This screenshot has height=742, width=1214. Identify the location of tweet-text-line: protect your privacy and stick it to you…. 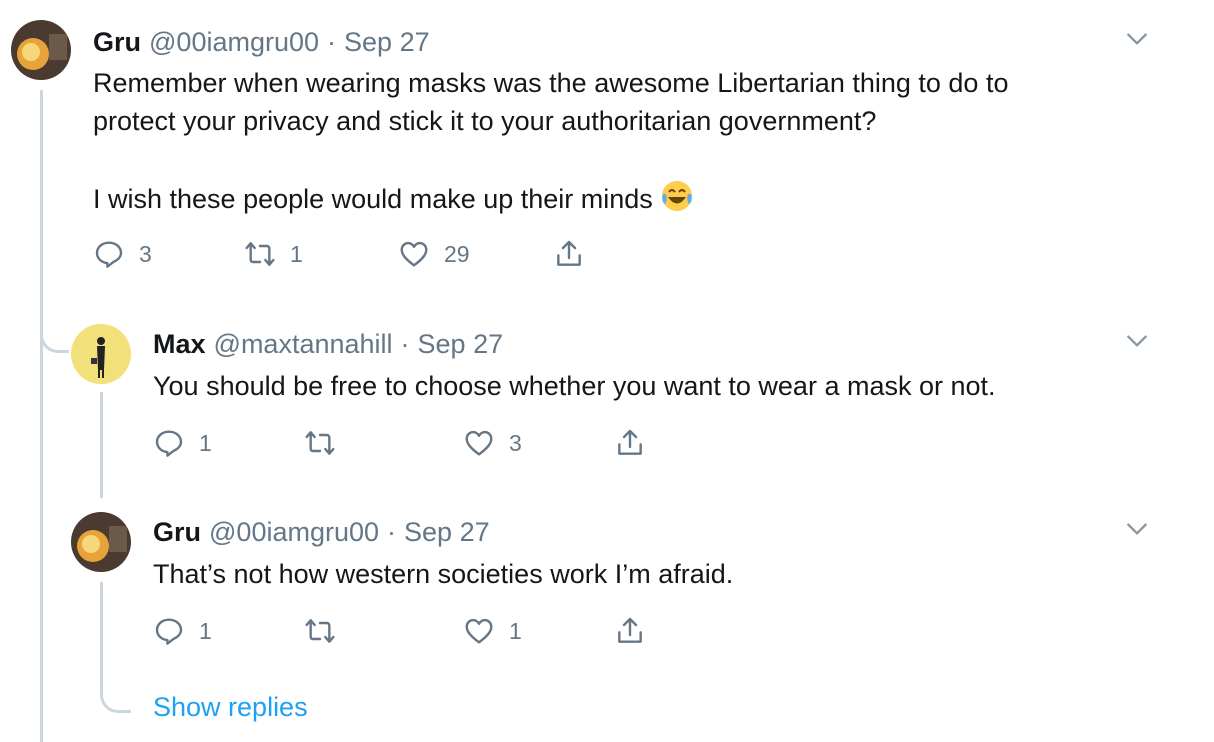
(485, 121).